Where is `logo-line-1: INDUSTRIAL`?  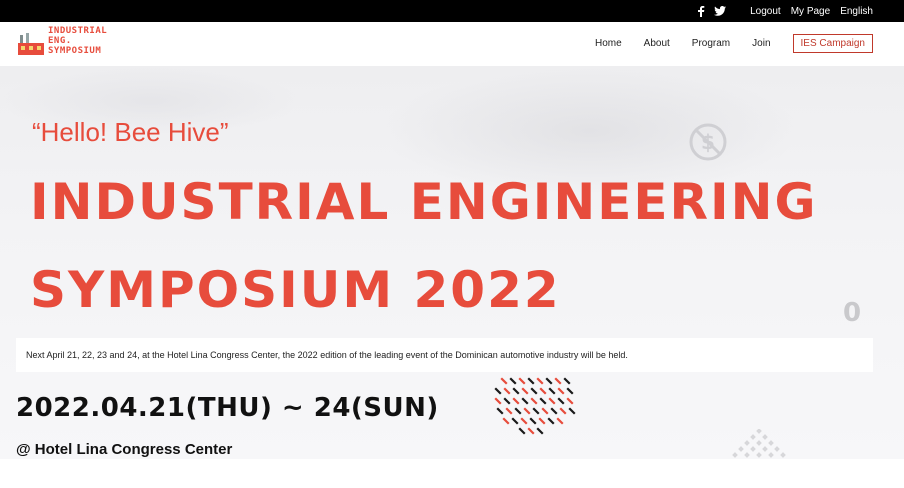
logo-line-1: INDUSTRIAL is located at coordinates (78, 31).